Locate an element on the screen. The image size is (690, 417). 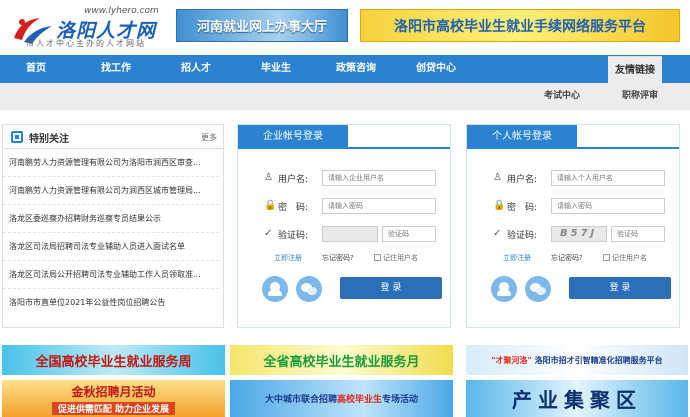
nav-item-loan-center: 创贷中心 is located at coordinates (436, 69).